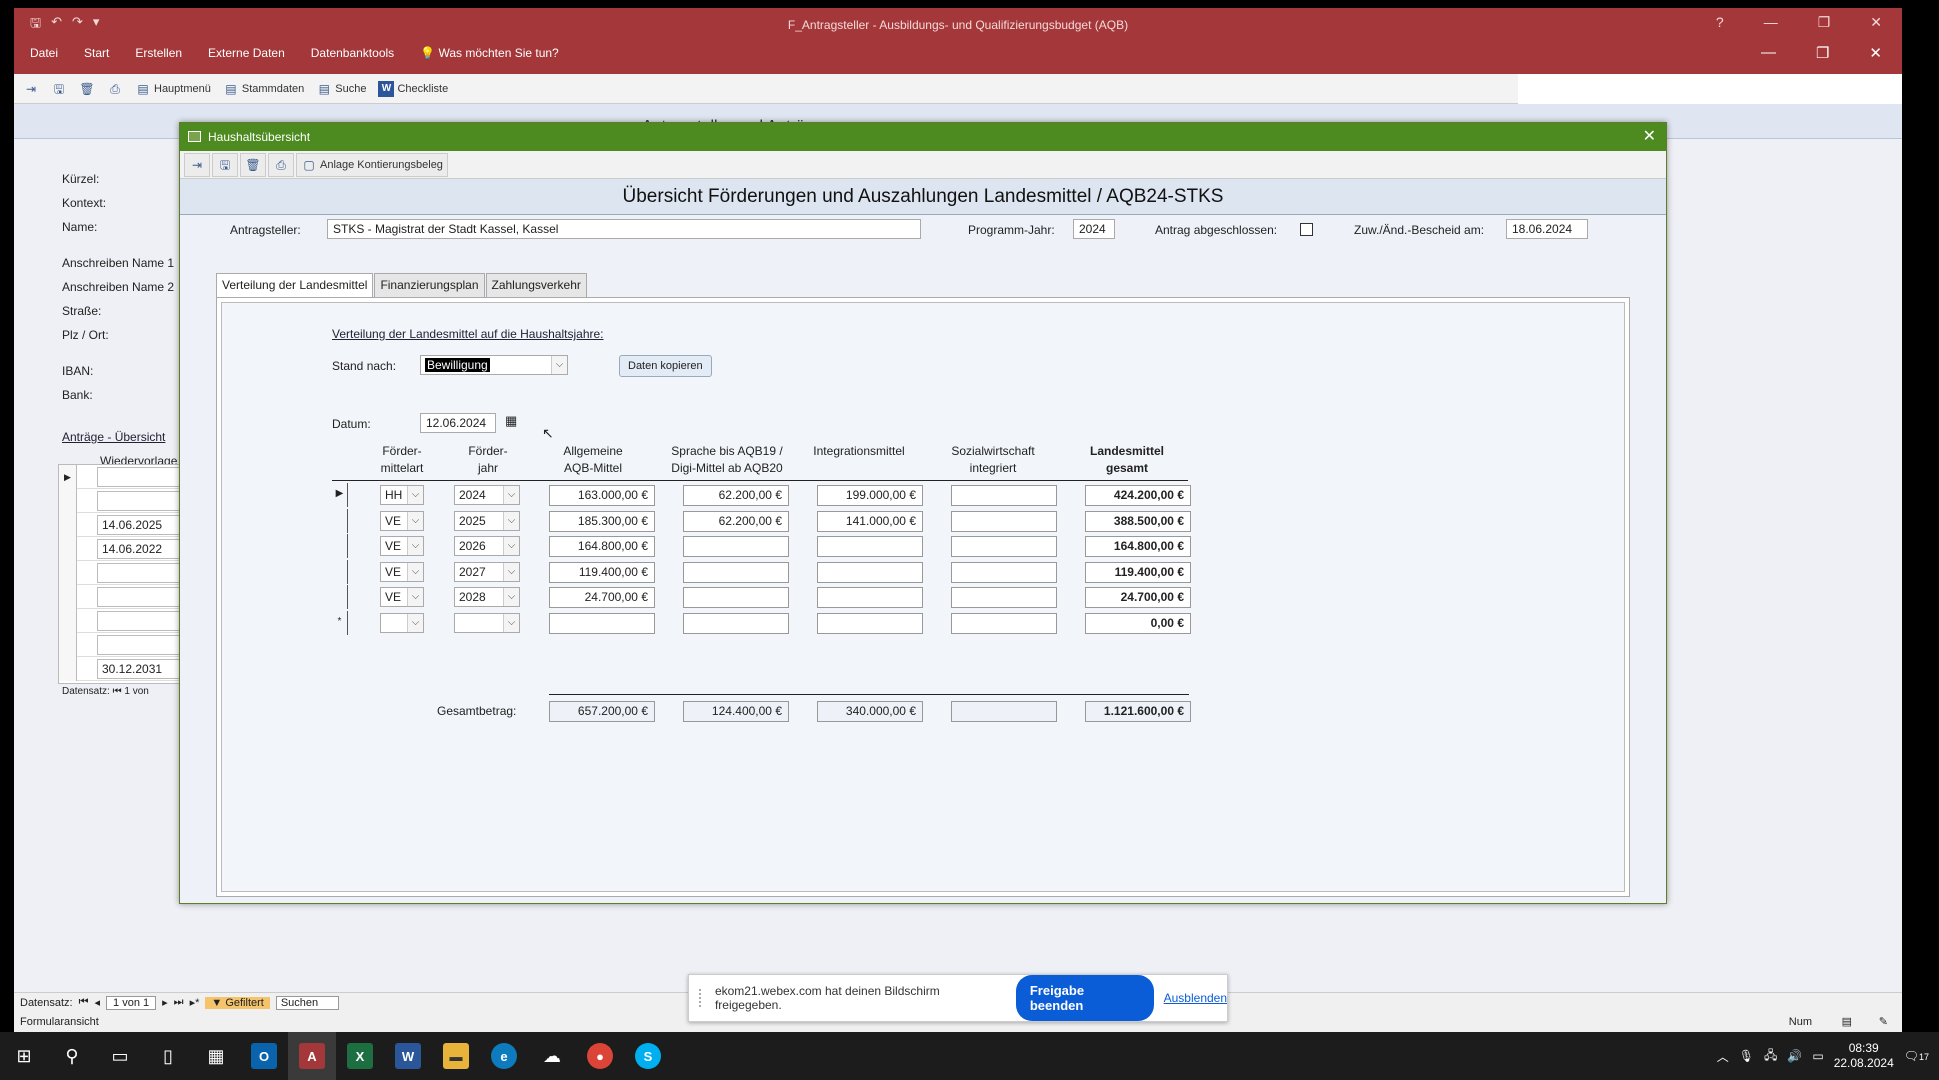 This screenshot has height=1080, width=1939. Describe the element at coordinates (143, 549) in the screenshot. I see `wiedervorlage-cell: 14.06.2022` at that location.